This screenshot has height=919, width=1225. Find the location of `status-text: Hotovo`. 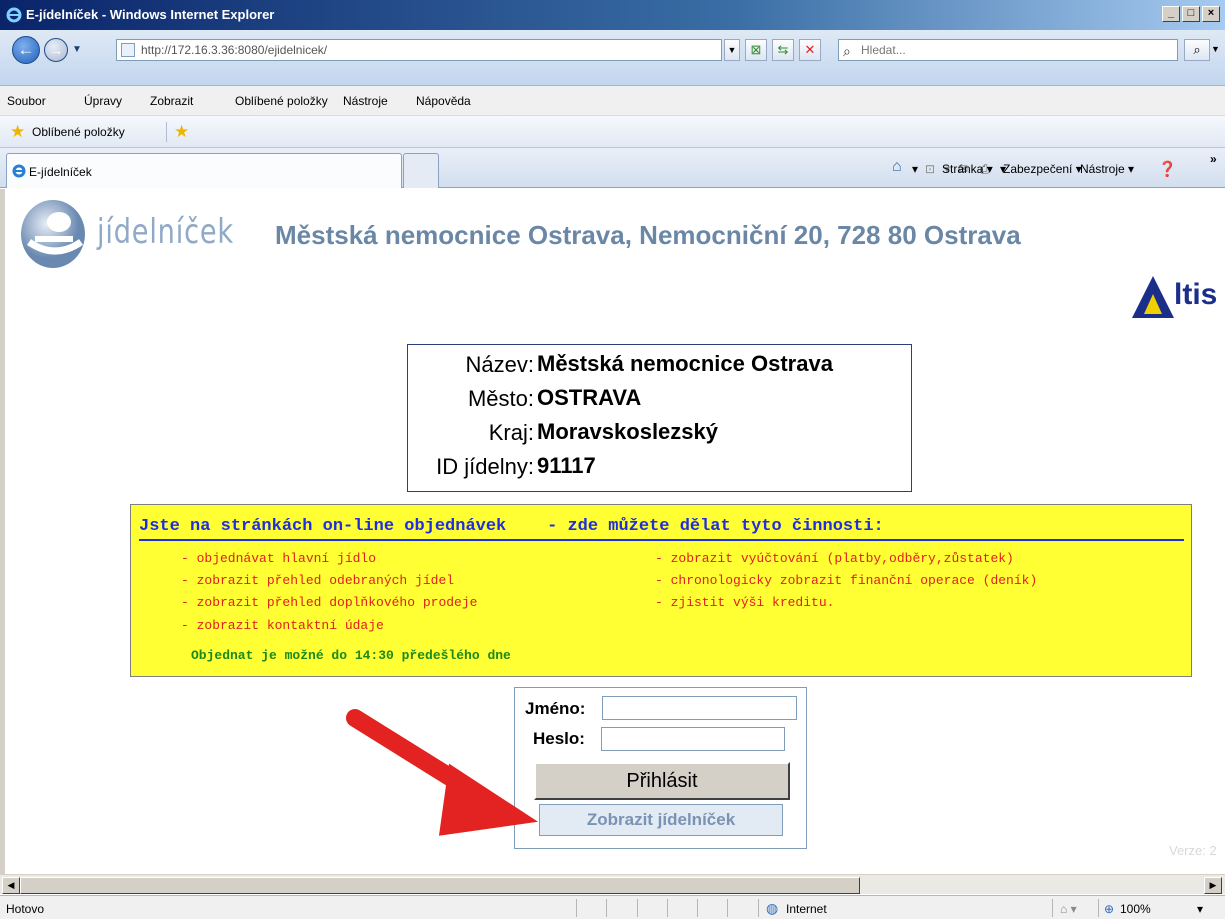

status-text: Hotovo is located at coordinates (25, 909).